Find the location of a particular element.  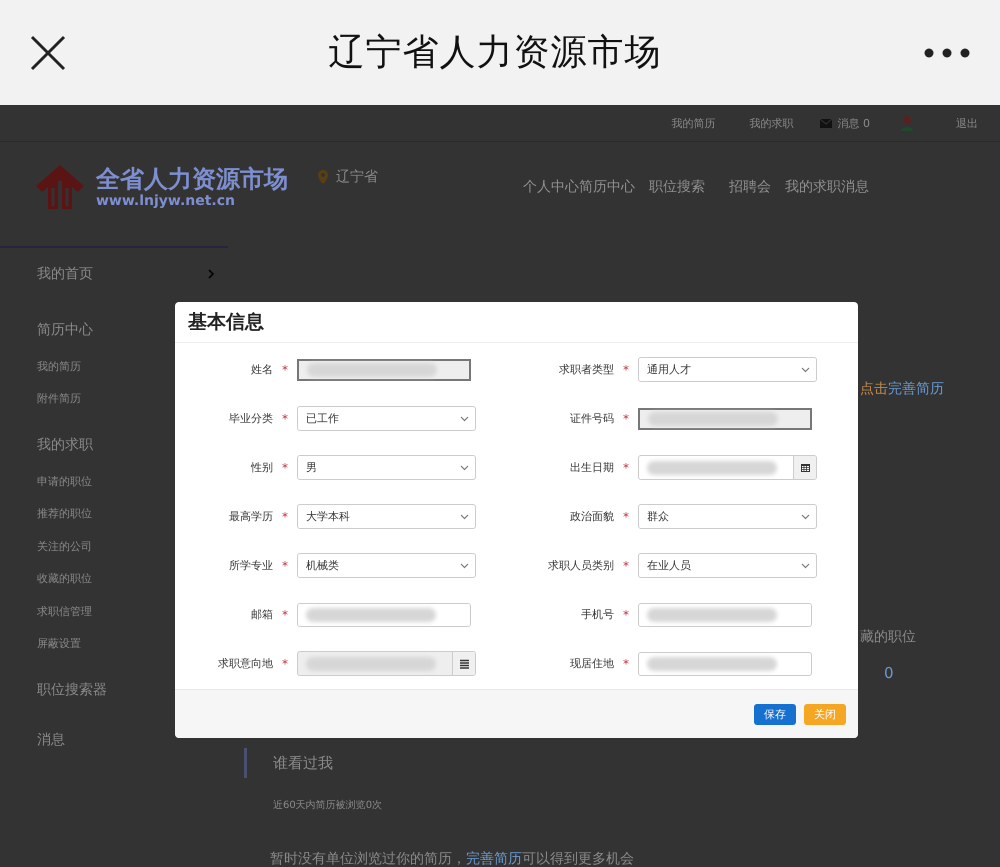

field-label: 现居住地 is located at coordinates (591, 663).